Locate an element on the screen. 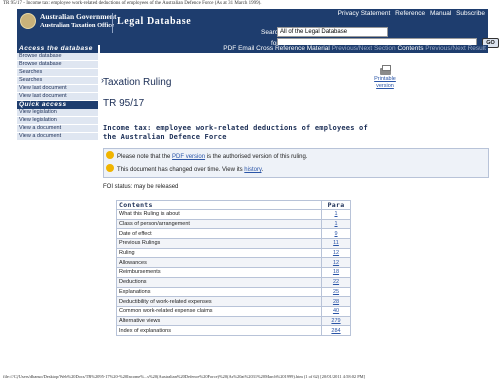  table-row: Previous Rulings 11 is located at coordinates (233, 243).